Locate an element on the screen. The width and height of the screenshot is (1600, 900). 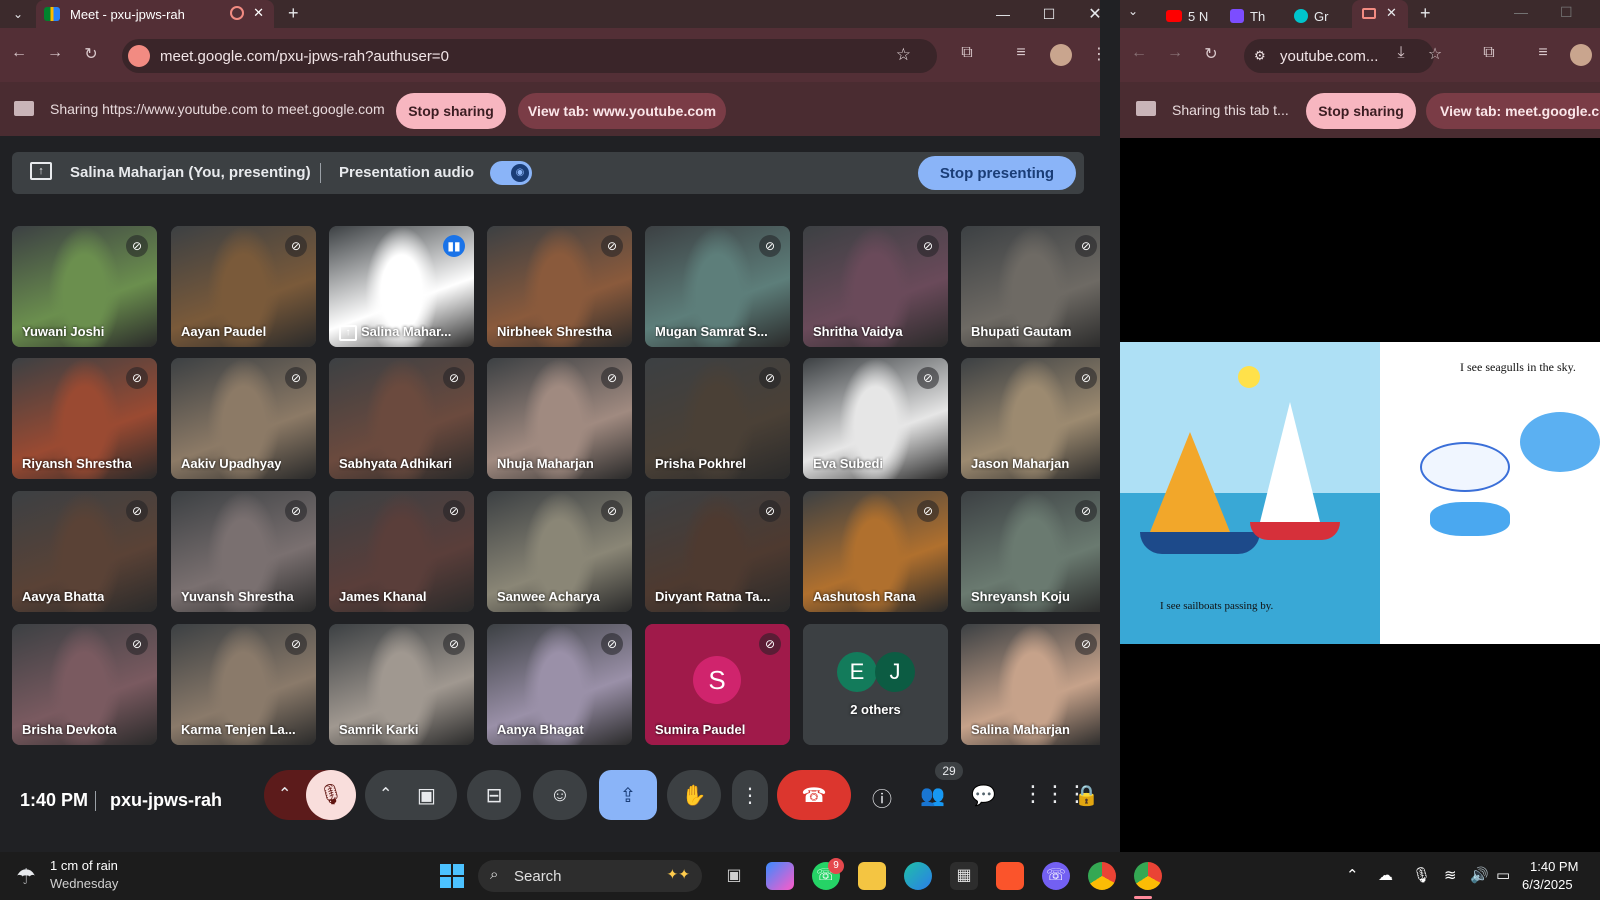
participant-tile: ⊘ Aavya Bhatta is located at coordinates (84, 551).